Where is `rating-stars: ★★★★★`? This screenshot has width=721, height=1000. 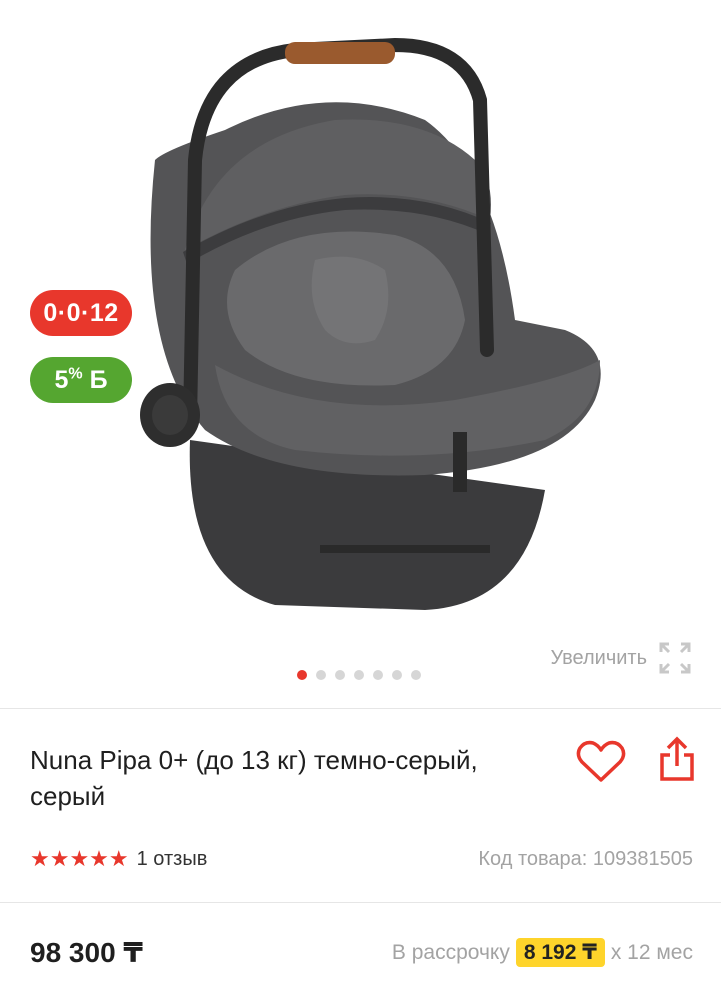
rating-stars: ★★★★★ is located at coordinates (79, 858).